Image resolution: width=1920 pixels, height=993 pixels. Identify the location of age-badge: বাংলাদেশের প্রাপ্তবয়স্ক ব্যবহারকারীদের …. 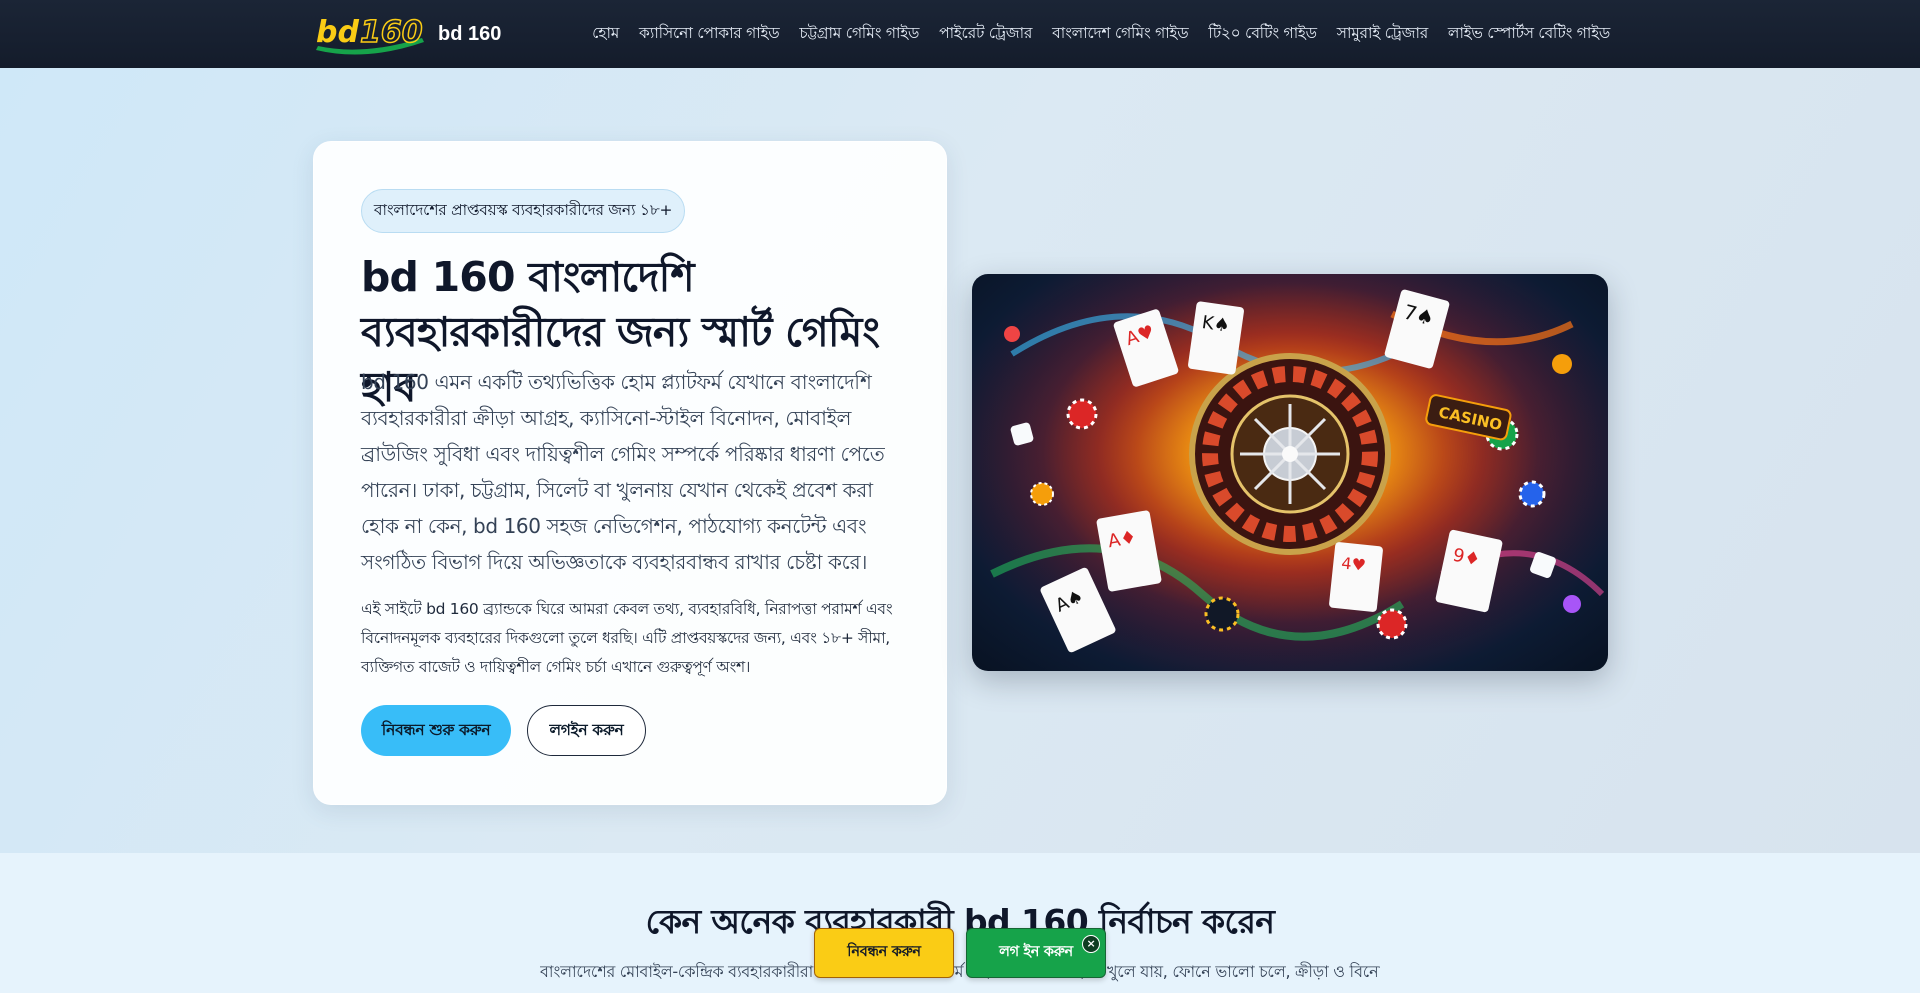
(523, 211).